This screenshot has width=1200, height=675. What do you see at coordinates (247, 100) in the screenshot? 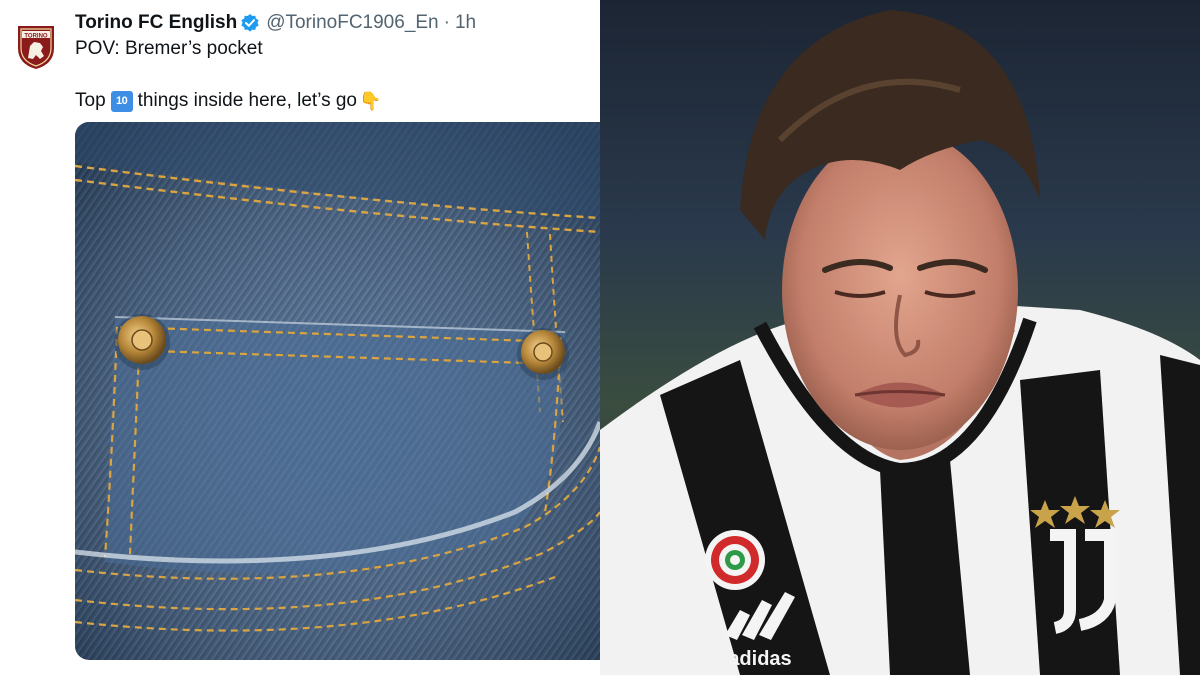
I see `text-things: things inside here, let’s go` at bounding box center [247, 100].